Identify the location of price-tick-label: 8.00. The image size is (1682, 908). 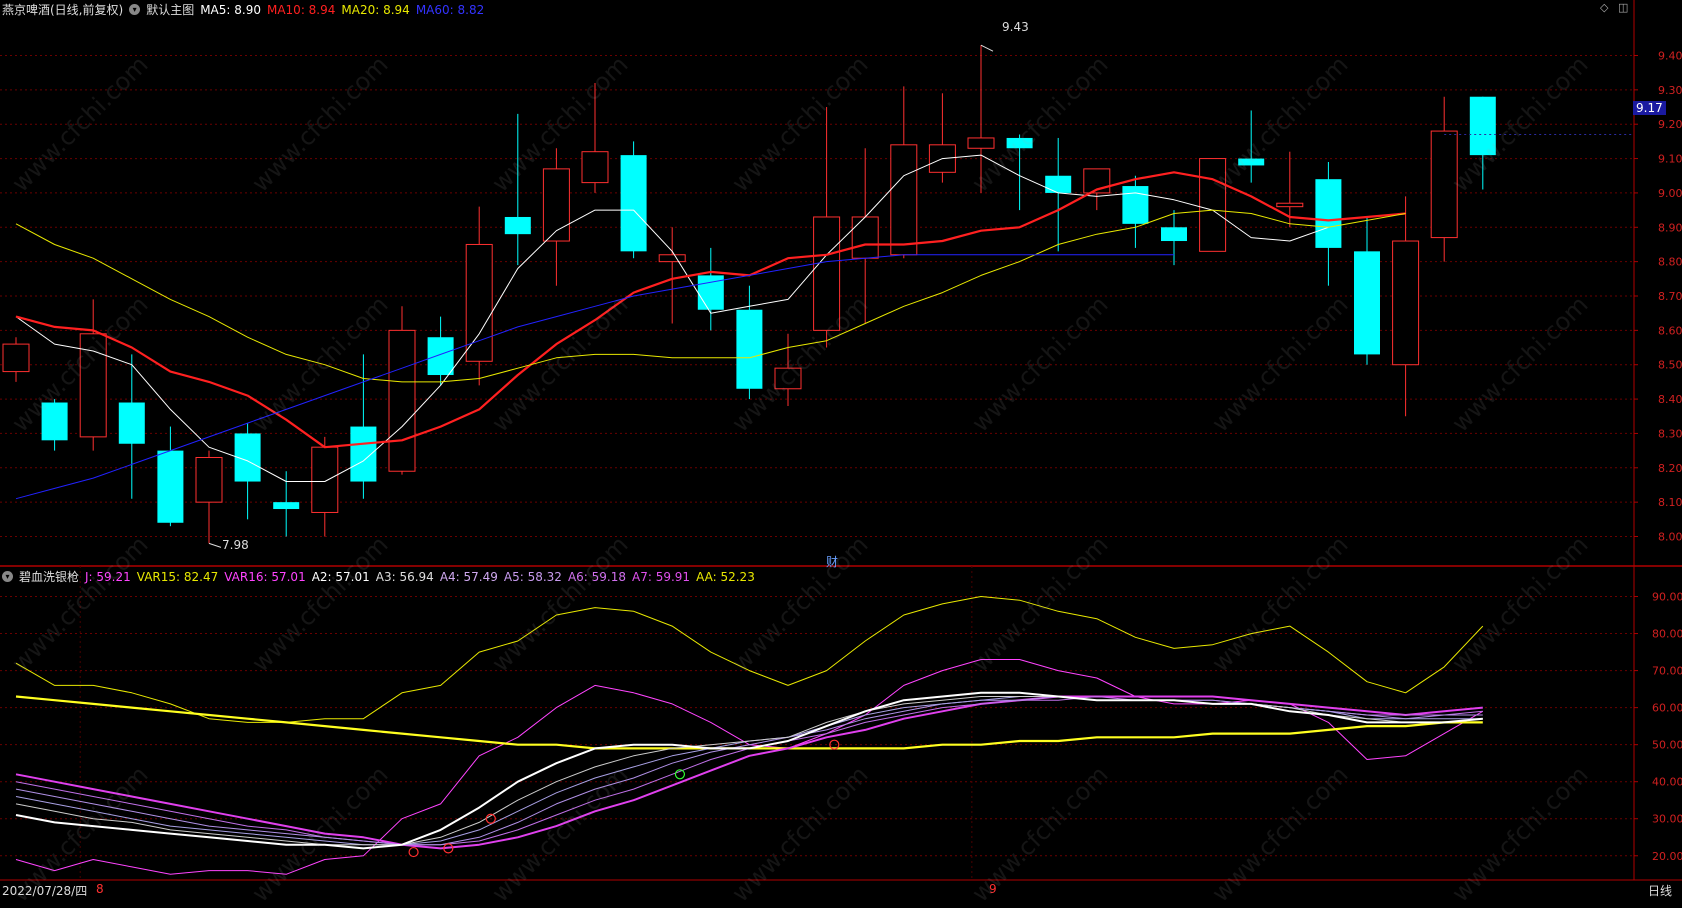
(1670, 537).